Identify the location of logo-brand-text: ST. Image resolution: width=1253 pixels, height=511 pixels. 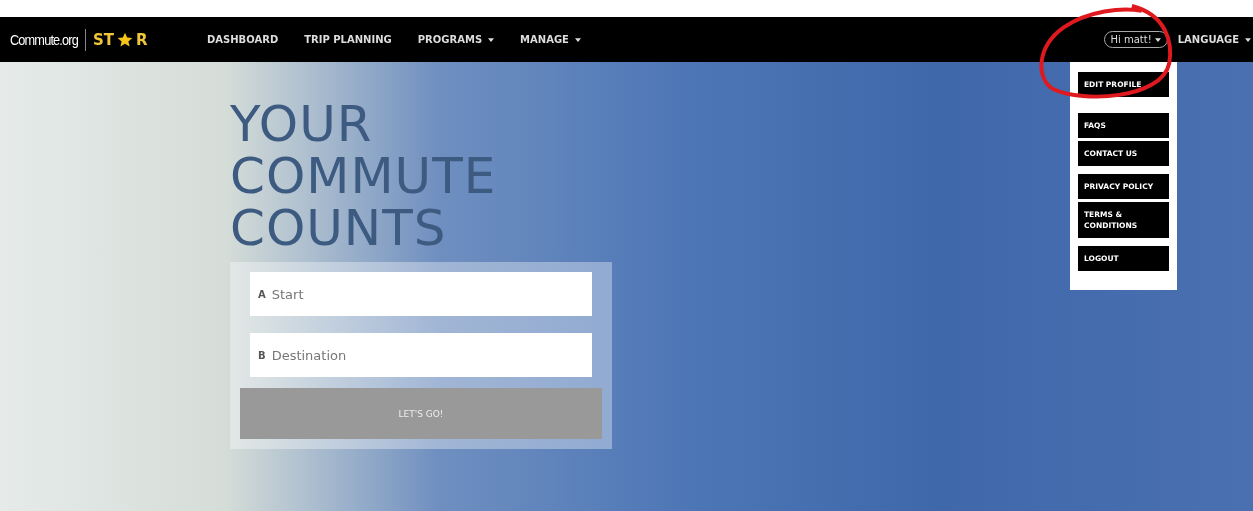
(103, 39).